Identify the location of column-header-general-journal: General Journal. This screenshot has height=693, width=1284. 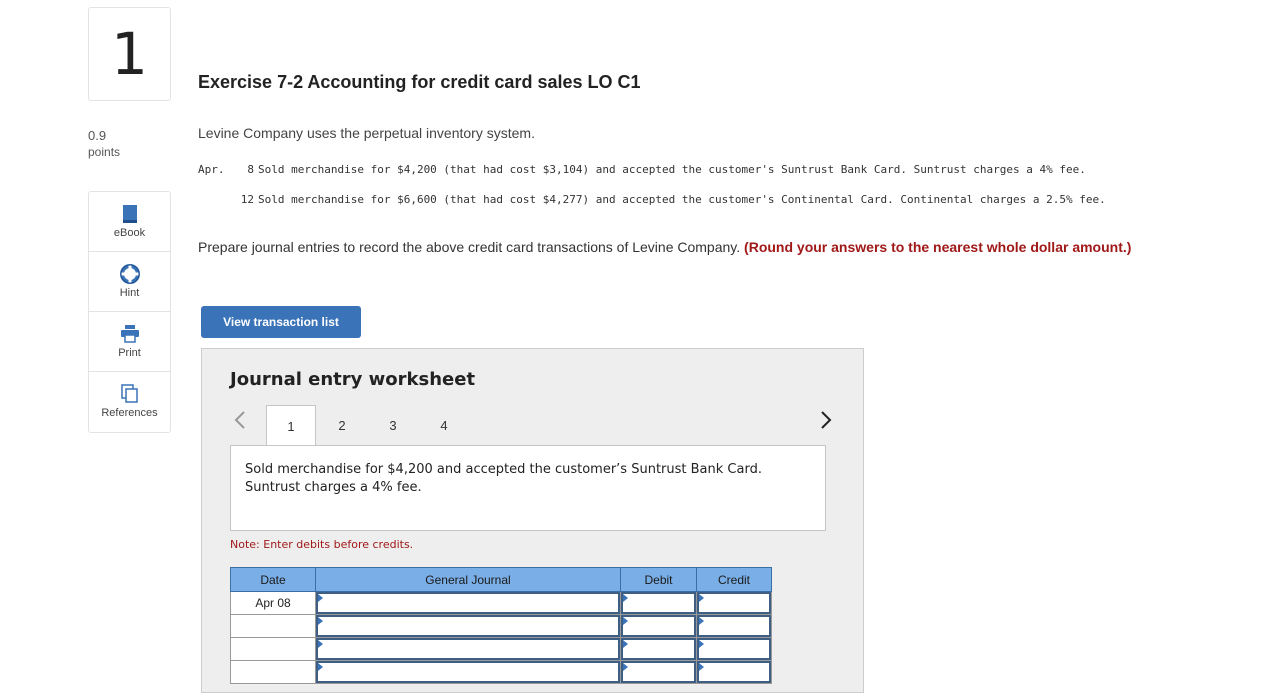
(468, 579).